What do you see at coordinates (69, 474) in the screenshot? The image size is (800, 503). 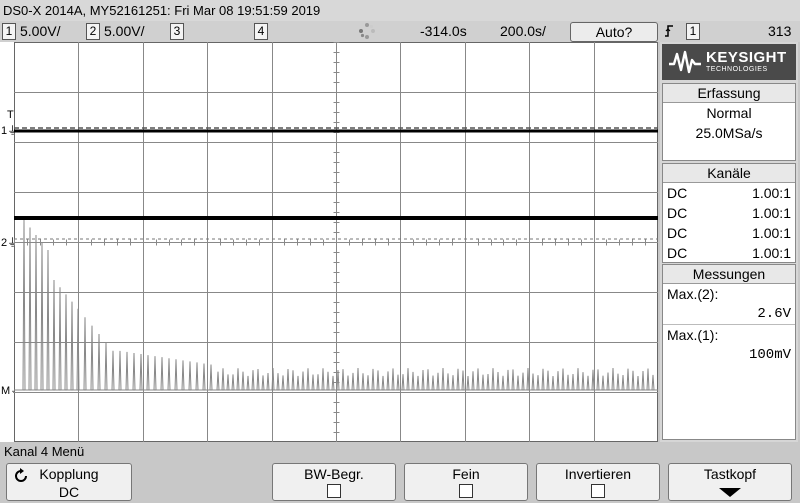 I see `coupling-label: Kopplung` at bounding box center [69, 474].